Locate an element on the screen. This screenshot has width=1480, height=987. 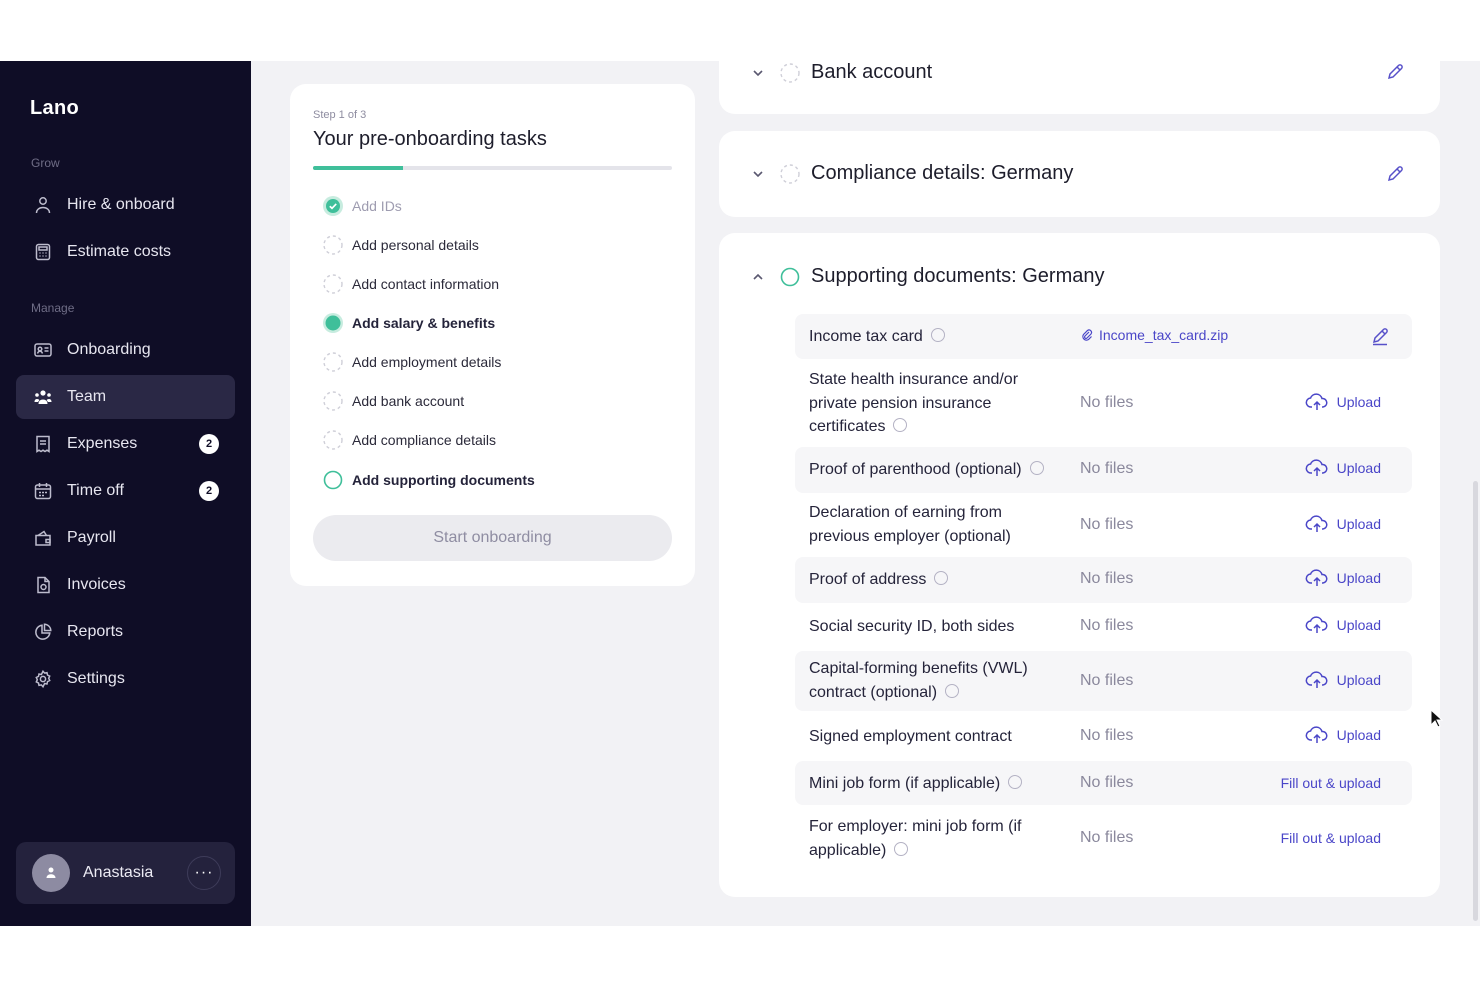
task-item-bank-account: Add bank account is located at coordinates (393, 401).